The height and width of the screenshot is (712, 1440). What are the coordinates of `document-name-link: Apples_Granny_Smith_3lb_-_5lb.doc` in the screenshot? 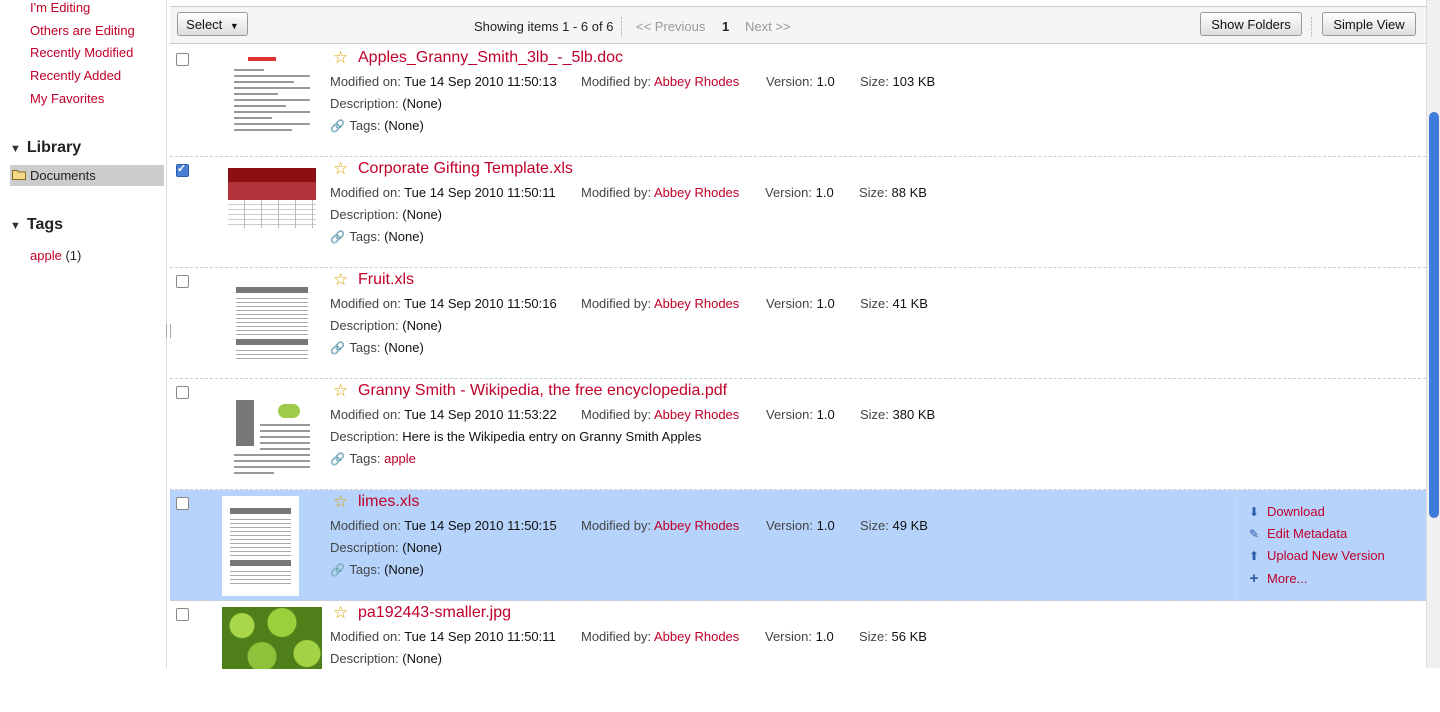 It's located at (490, 58).